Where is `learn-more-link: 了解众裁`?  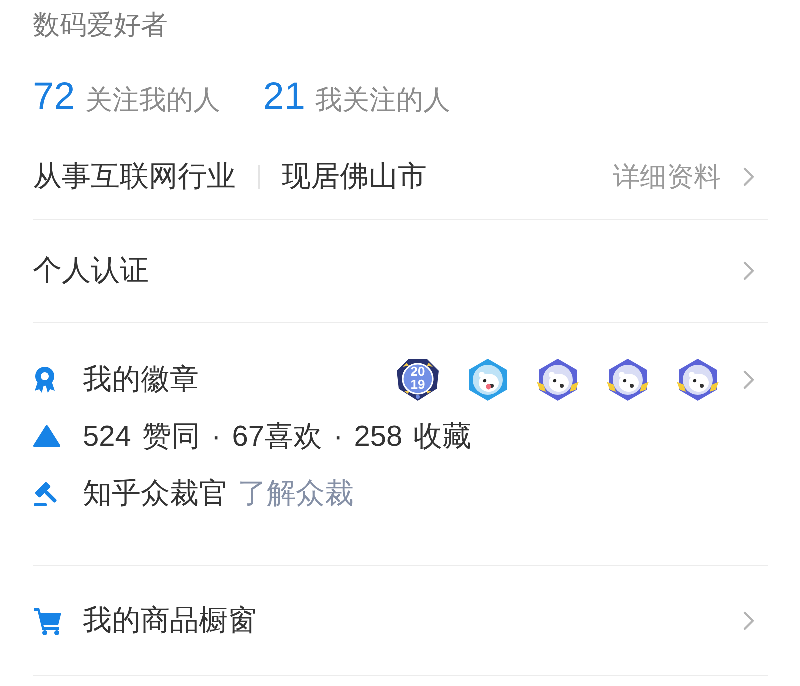 learn-more-link: 了解众裁 is located at coordinates (296, 494).